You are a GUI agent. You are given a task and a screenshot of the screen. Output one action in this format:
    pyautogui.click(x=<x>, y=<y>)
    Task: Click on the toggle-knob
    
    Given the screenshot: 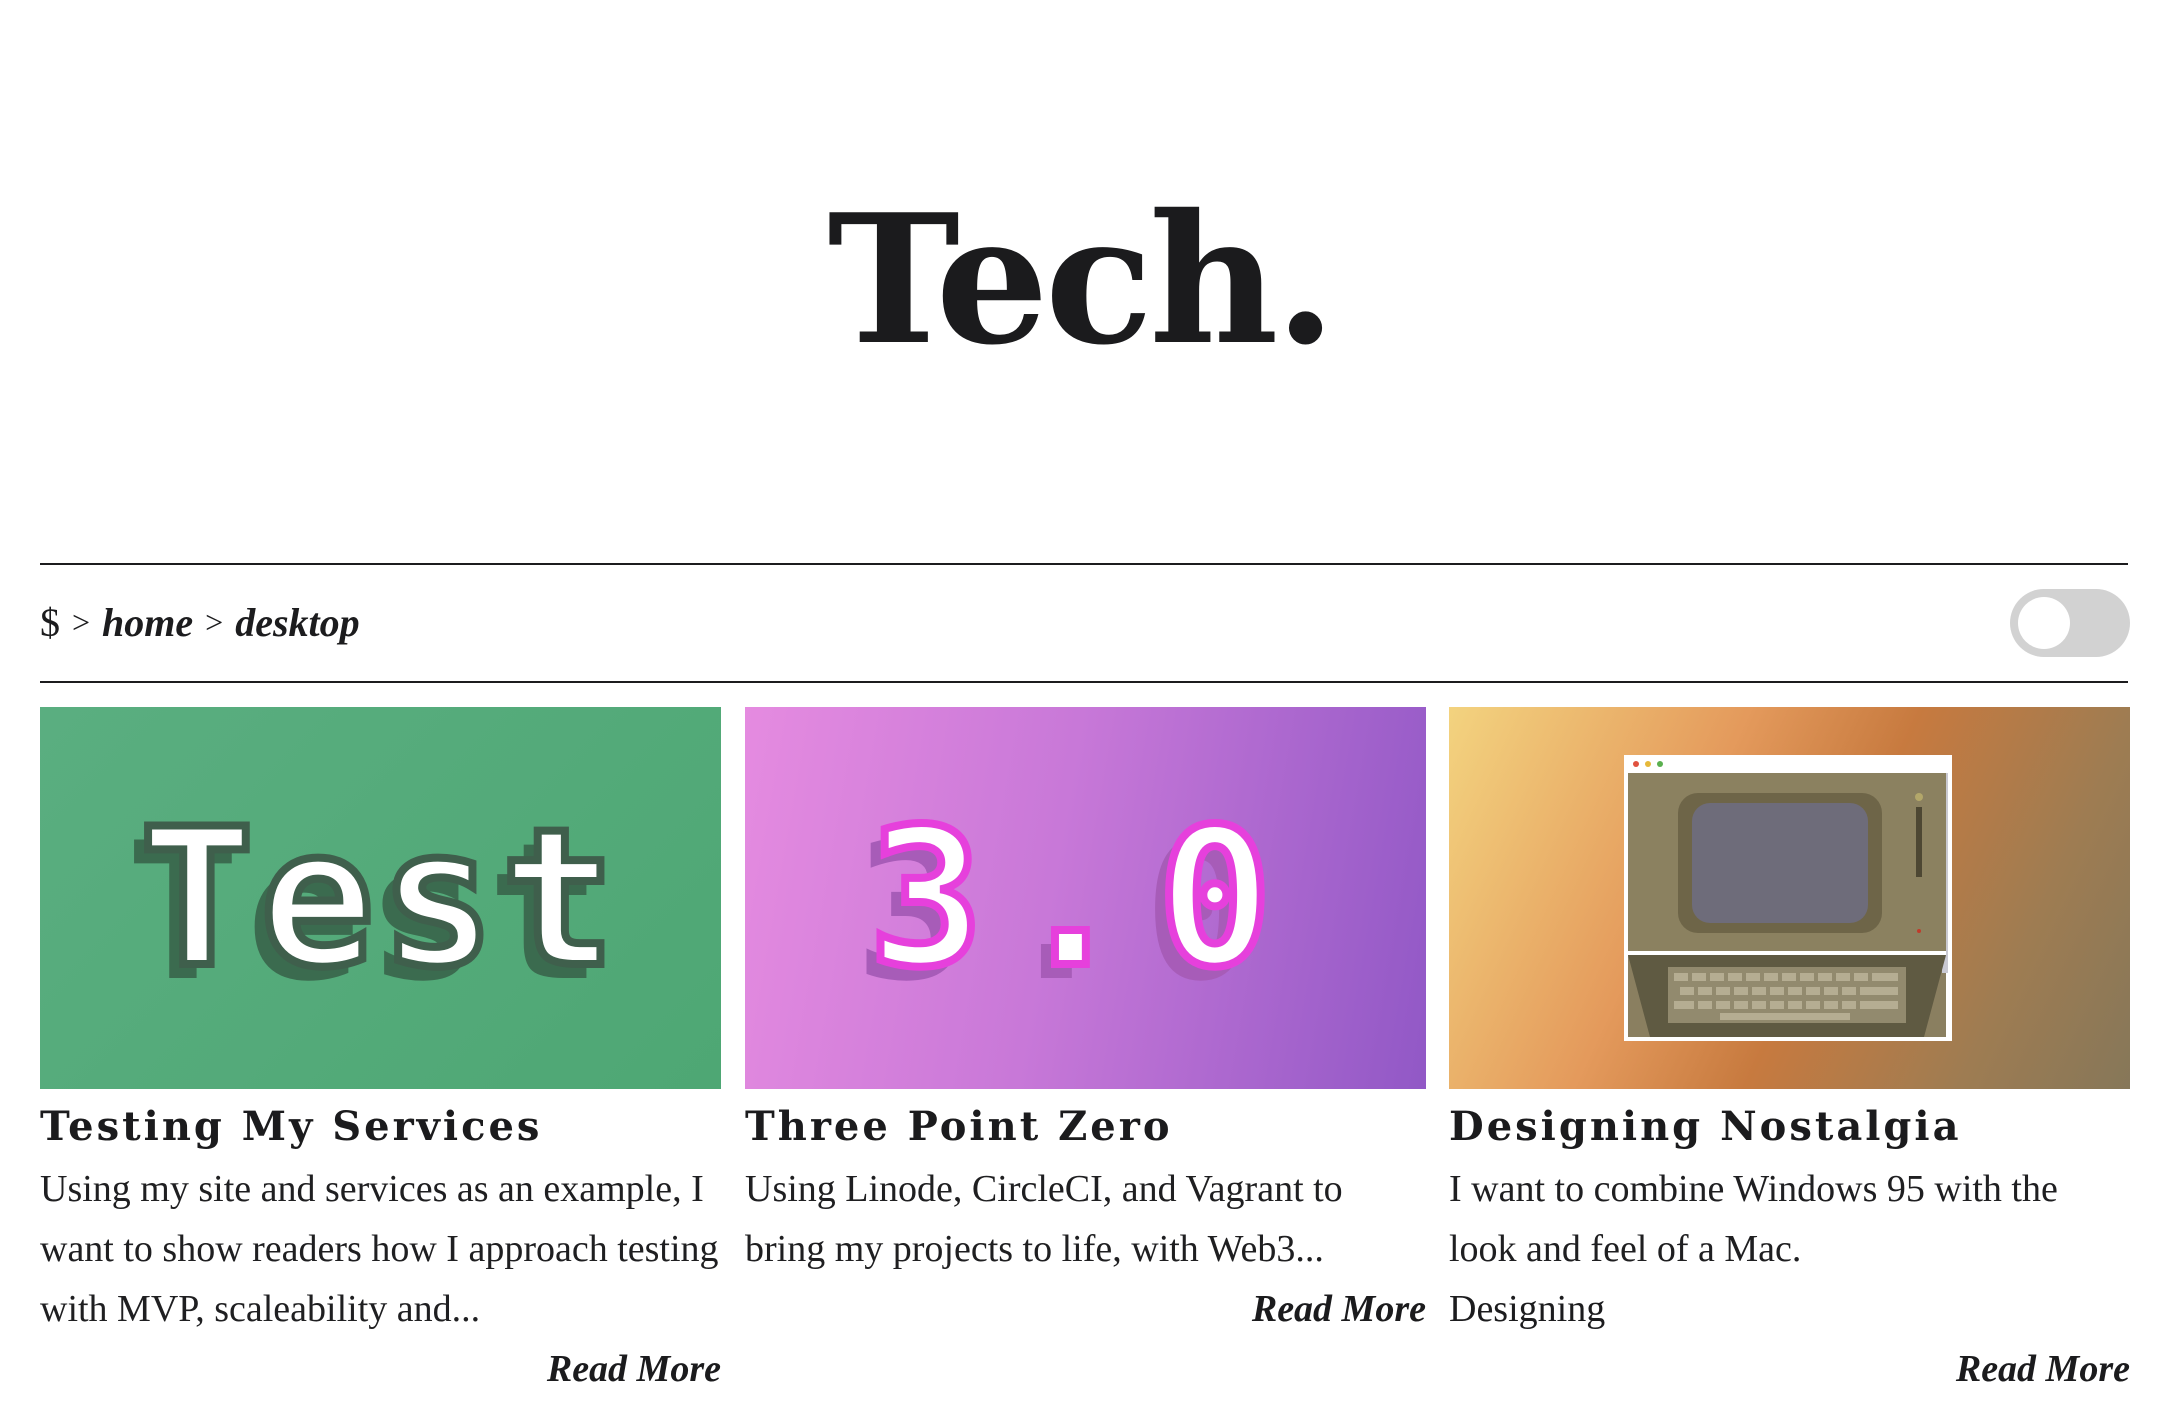 What is the action you would take?
    pyautogui.click(x=2044, y=623)
    